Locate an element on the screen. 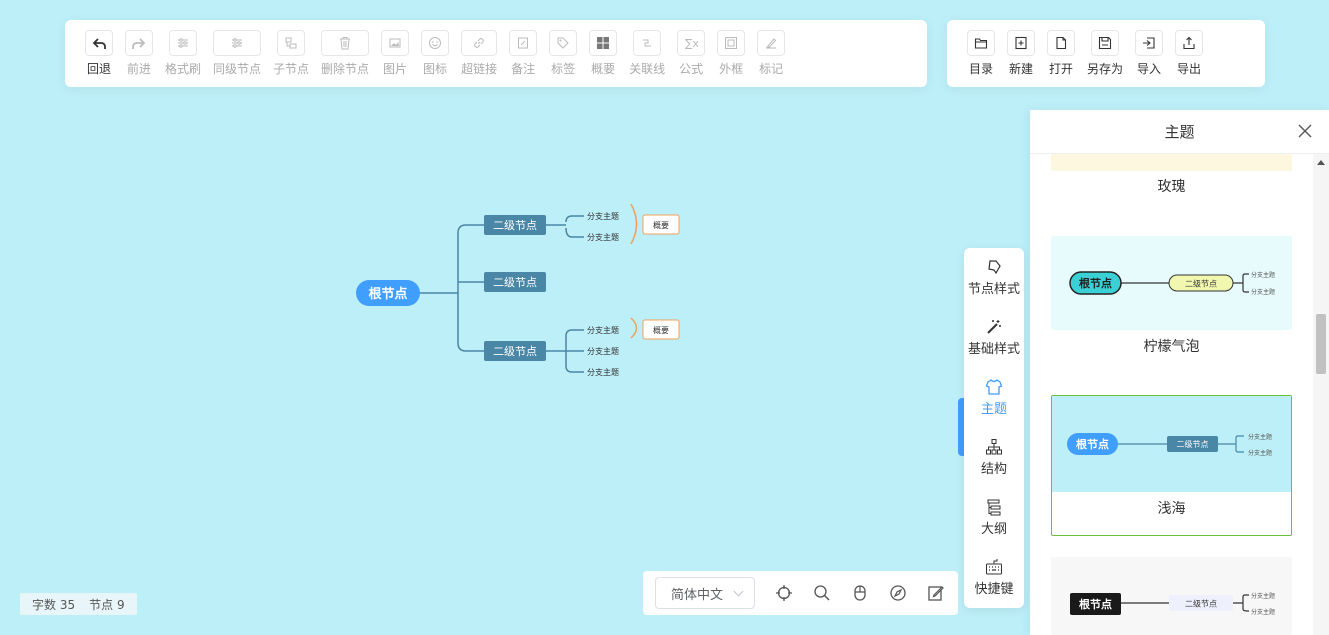  keyboard-icon is located at coordinates (994, 567).